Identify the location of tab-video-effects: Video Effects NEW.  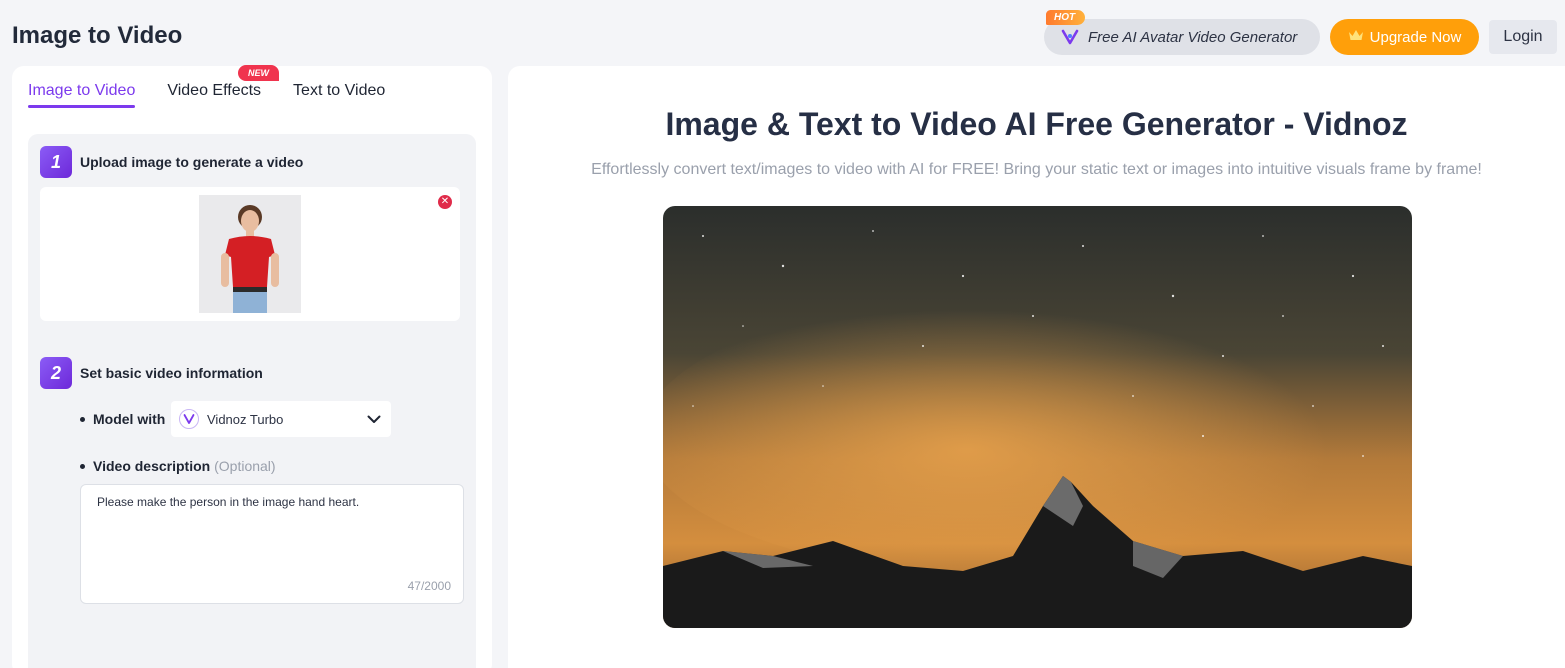
(223, 86).